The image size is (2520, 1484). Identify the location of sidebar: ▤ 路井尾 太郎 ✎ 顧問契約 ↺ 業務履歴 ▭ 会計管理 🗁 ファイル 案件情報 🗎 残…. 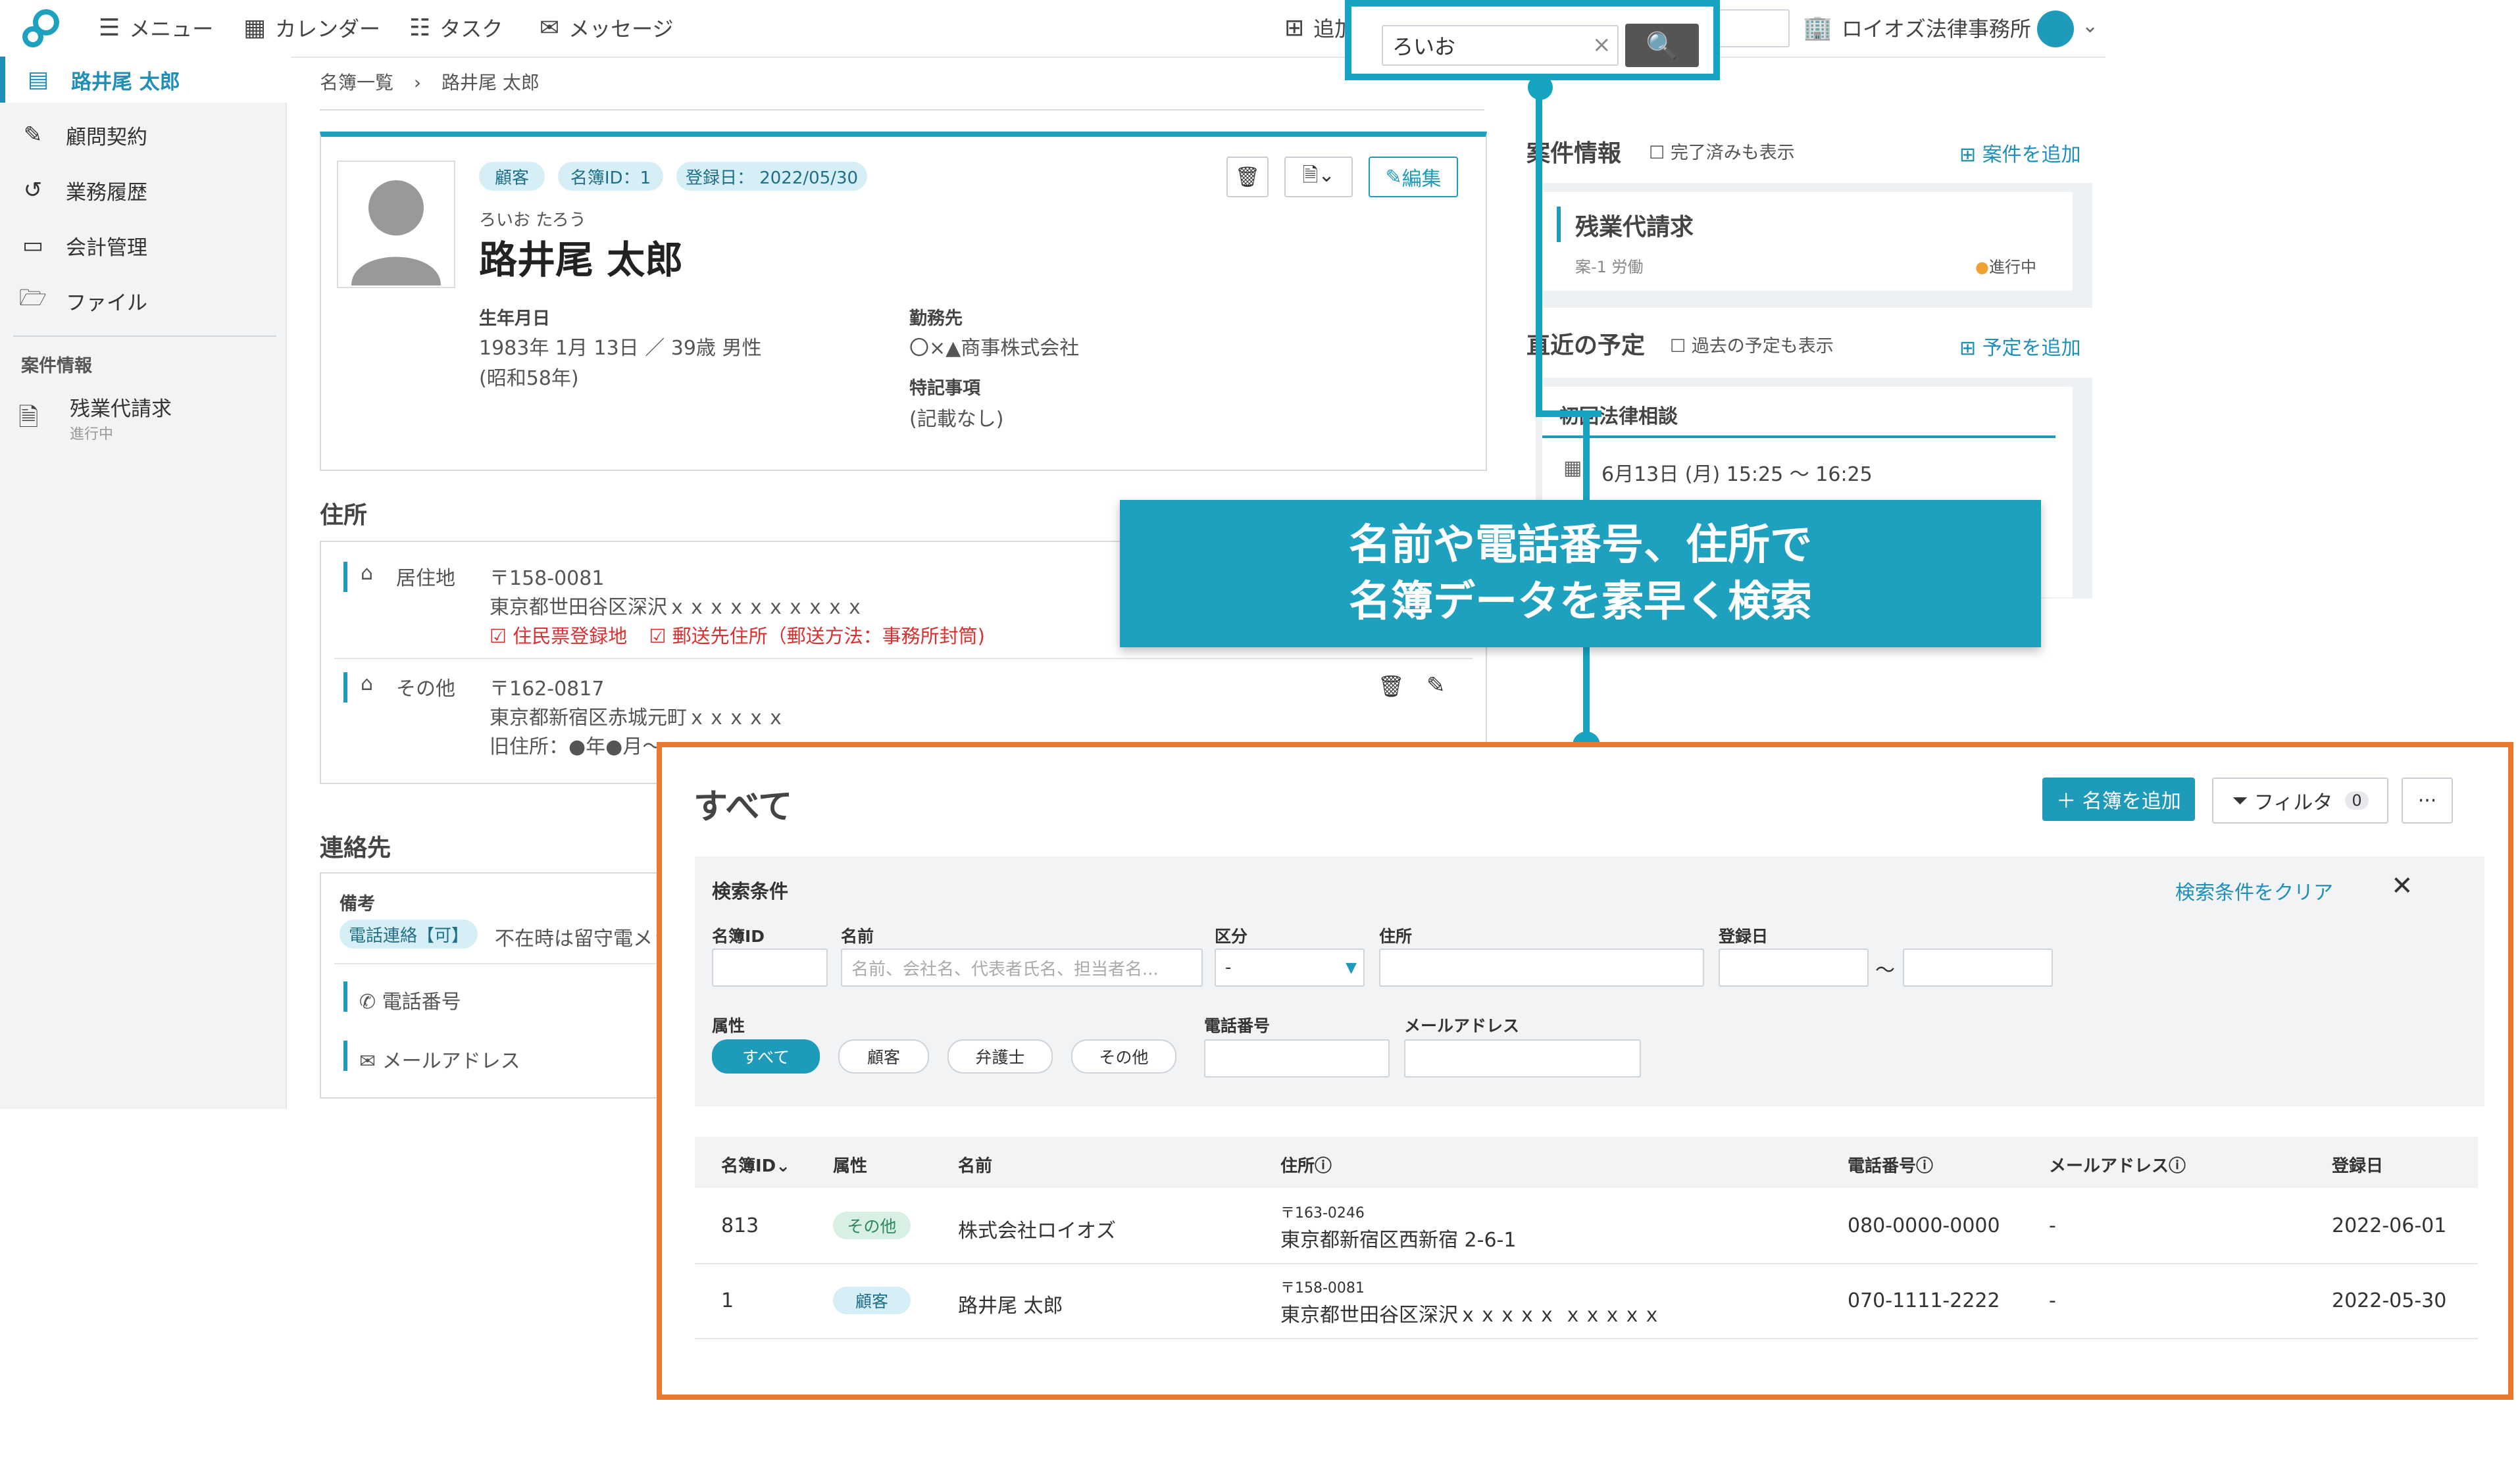
(145, 583).